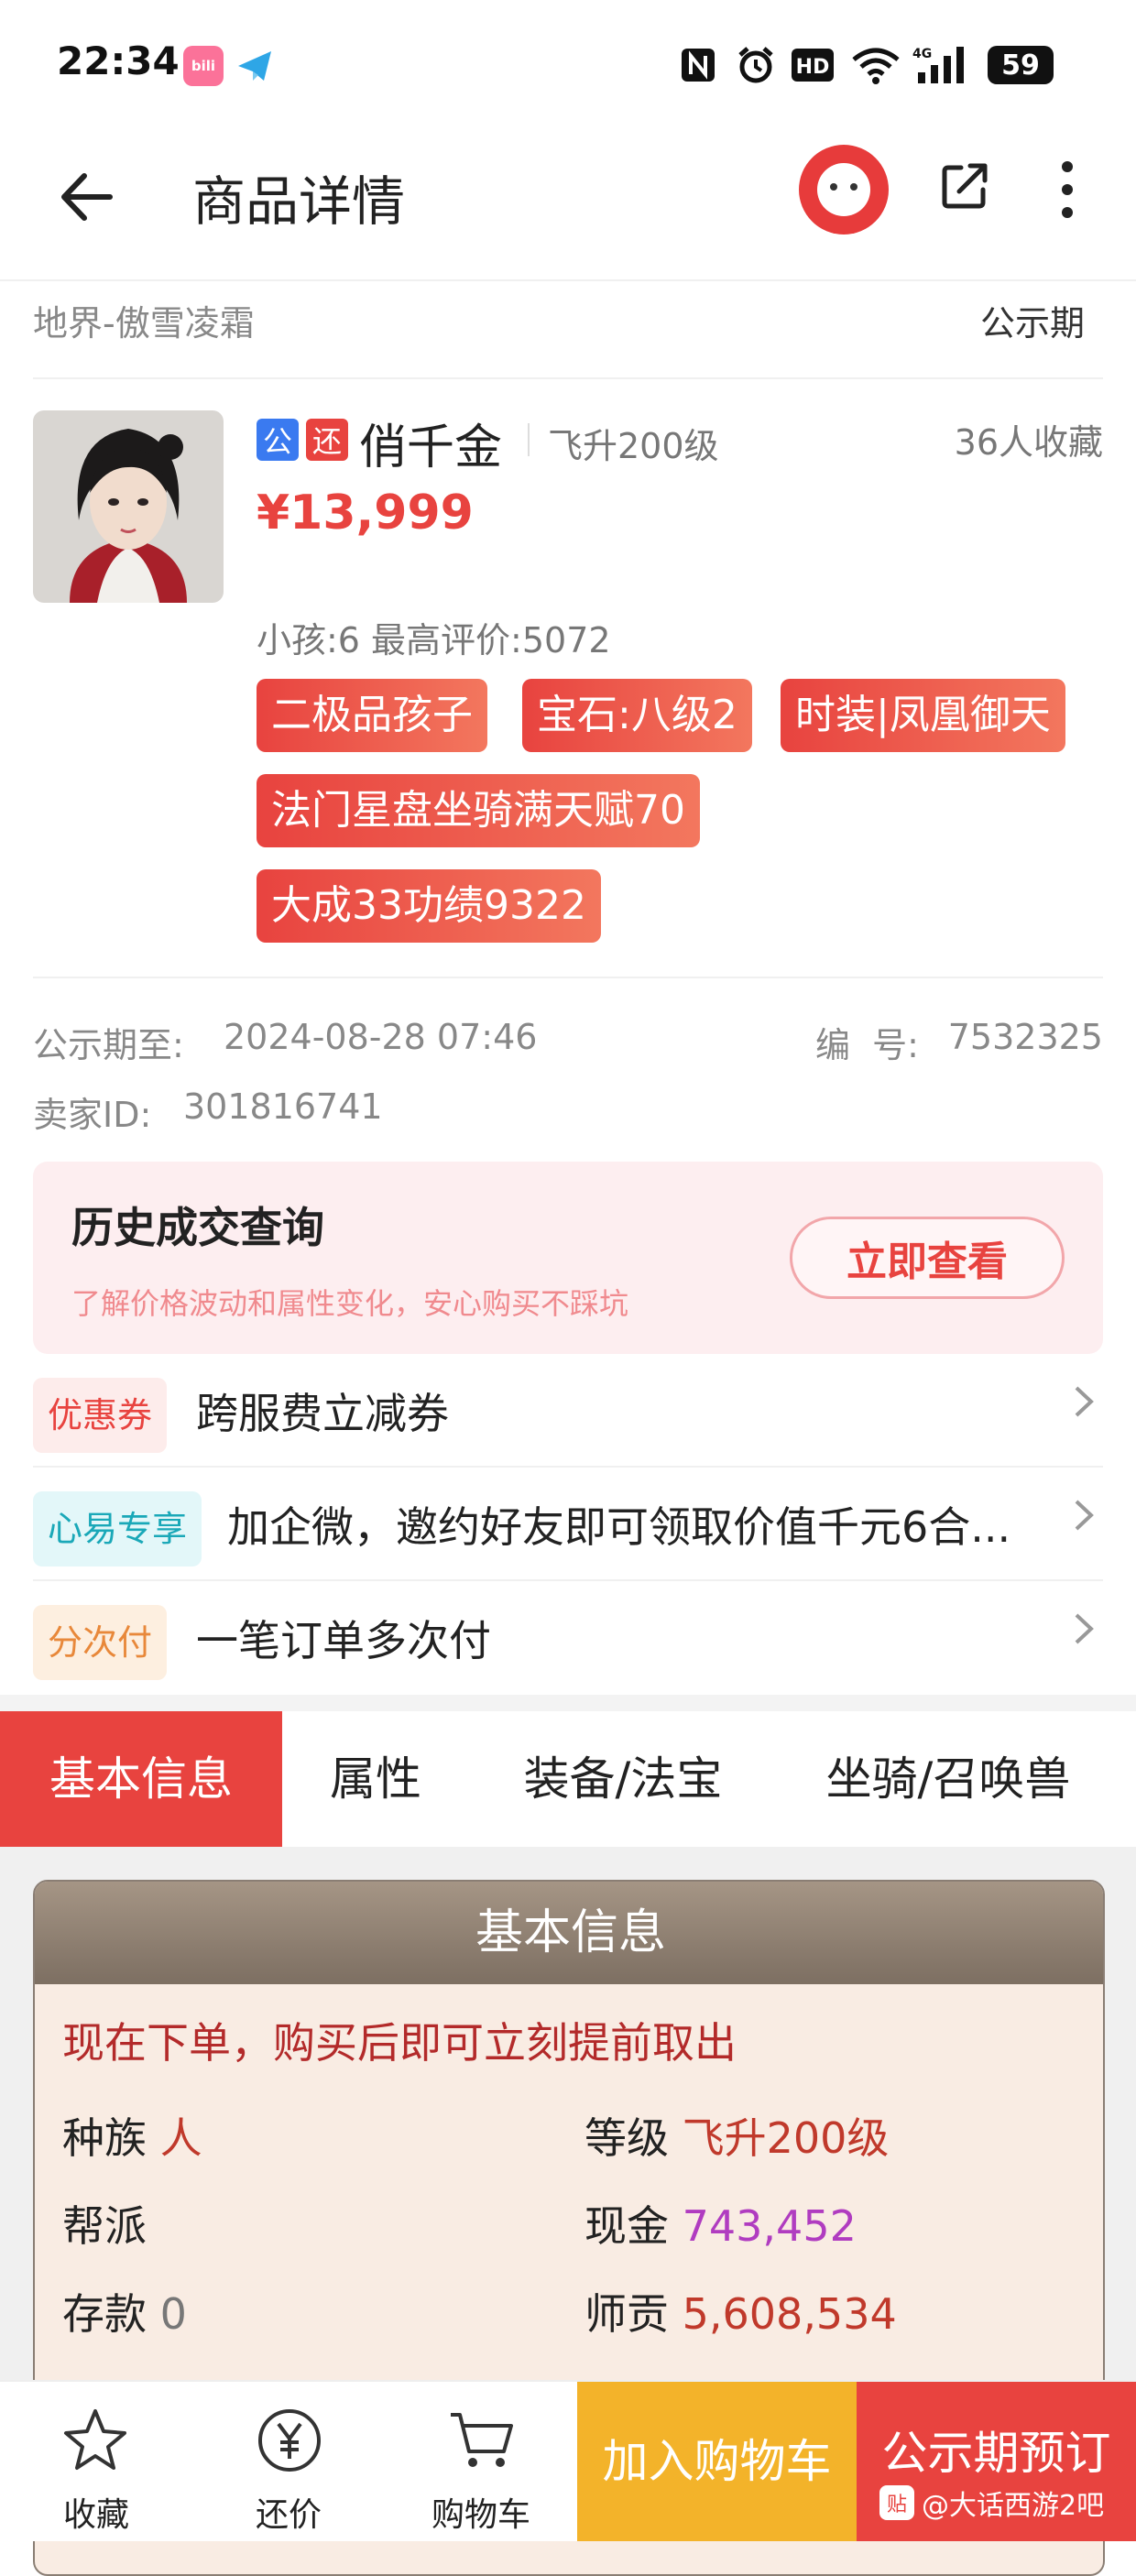  I want to click on svg-text: HD, so click(813, 68).